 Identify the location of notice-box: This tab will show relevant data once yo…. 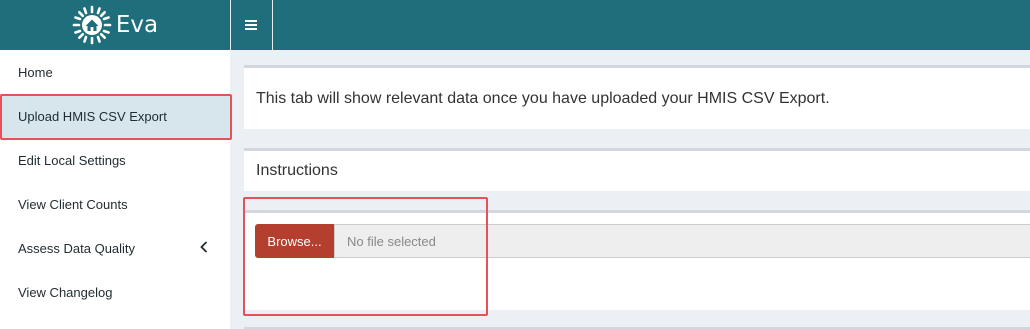
(637, 97).